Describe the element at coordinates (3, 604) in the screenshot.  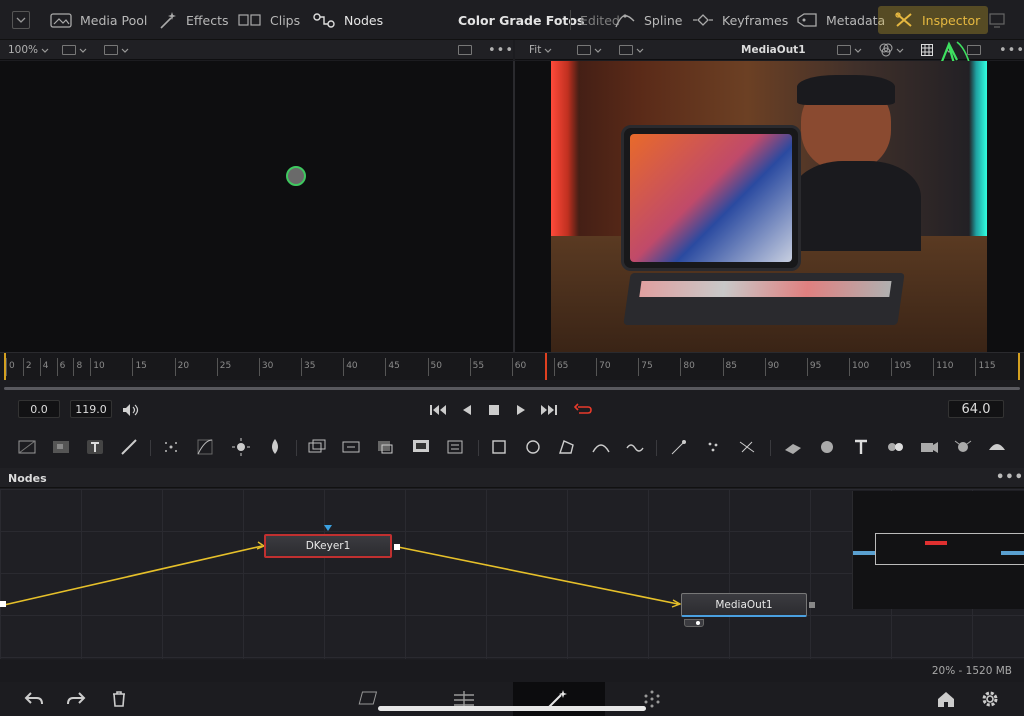
I see `input-port` at that location.